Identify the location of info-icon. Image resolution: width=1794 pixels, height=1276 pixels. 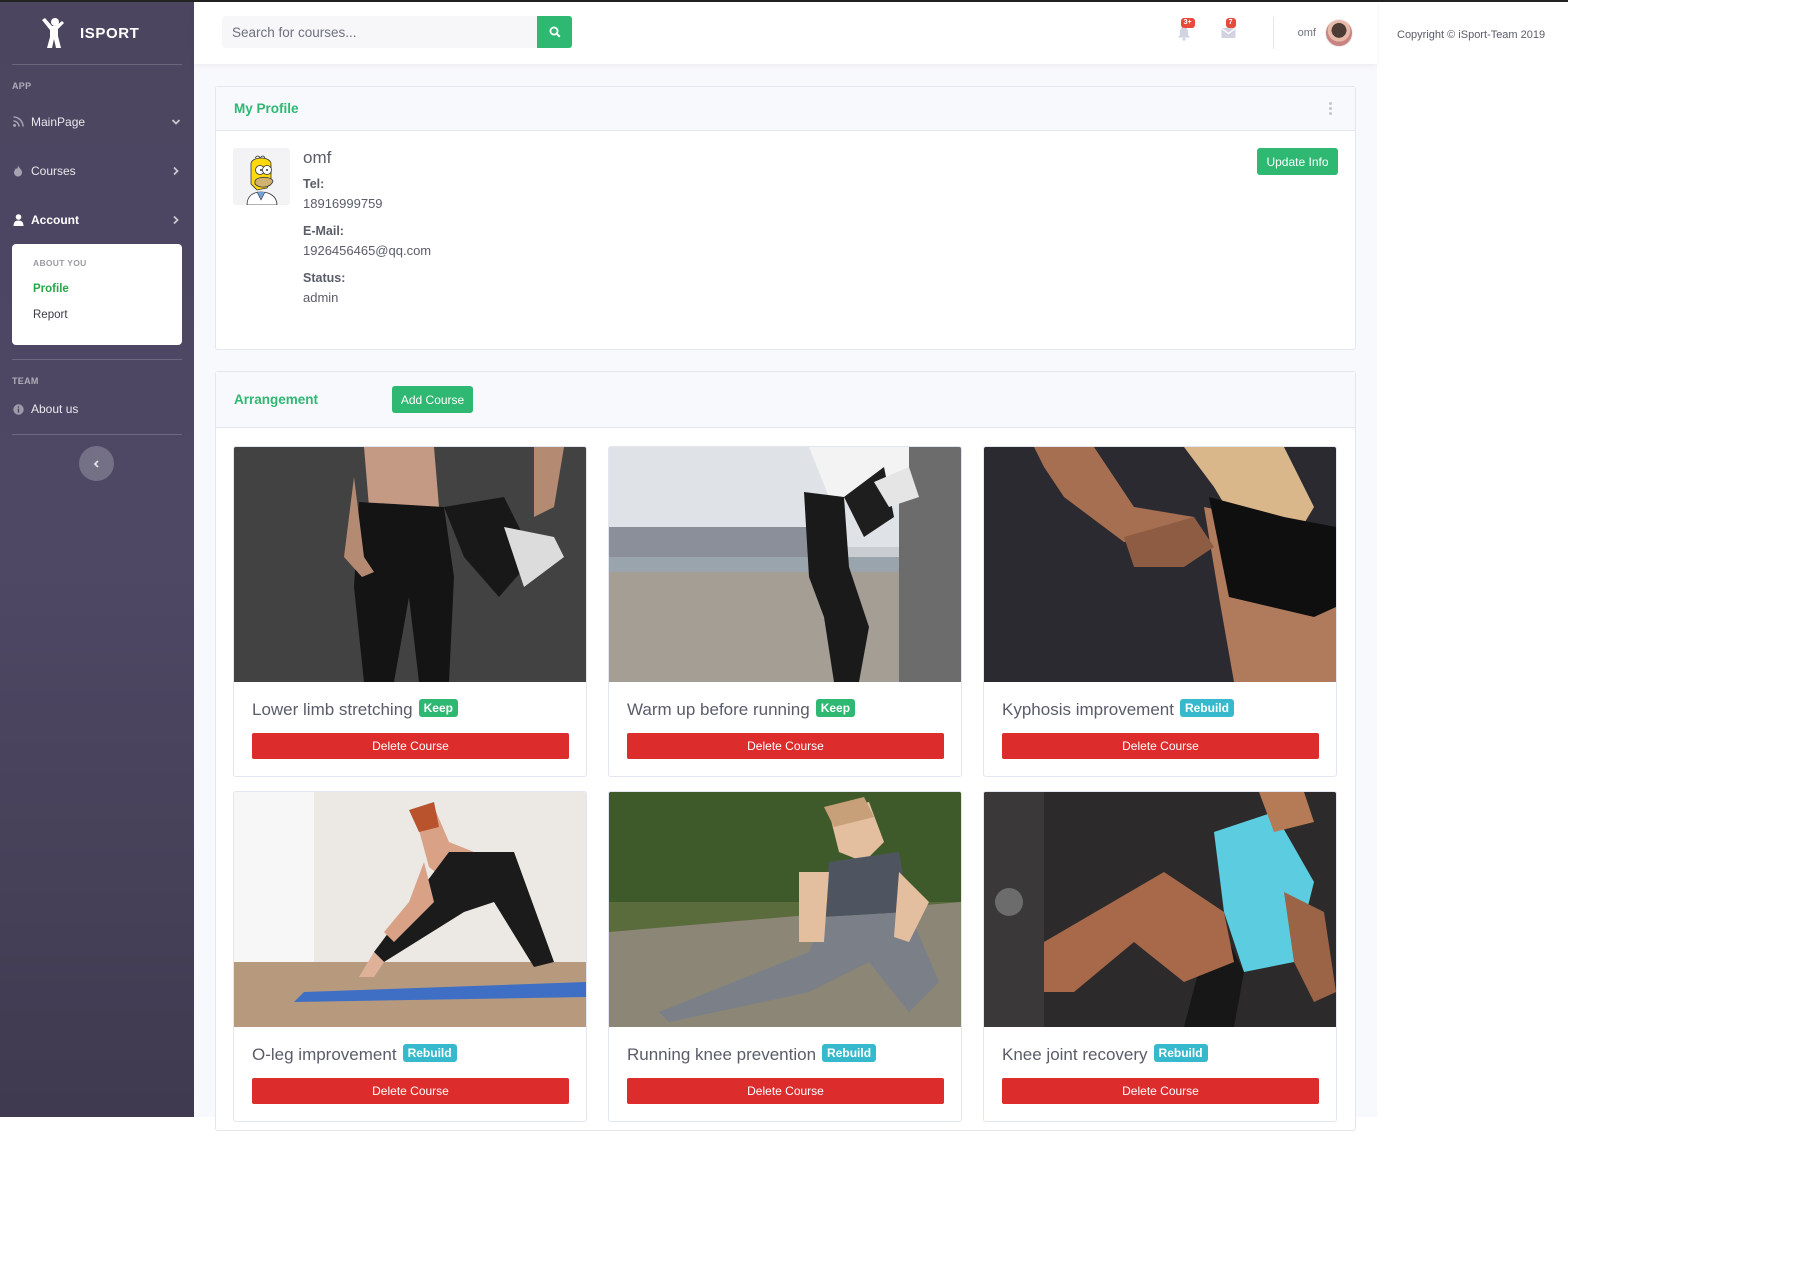
(18, 409).